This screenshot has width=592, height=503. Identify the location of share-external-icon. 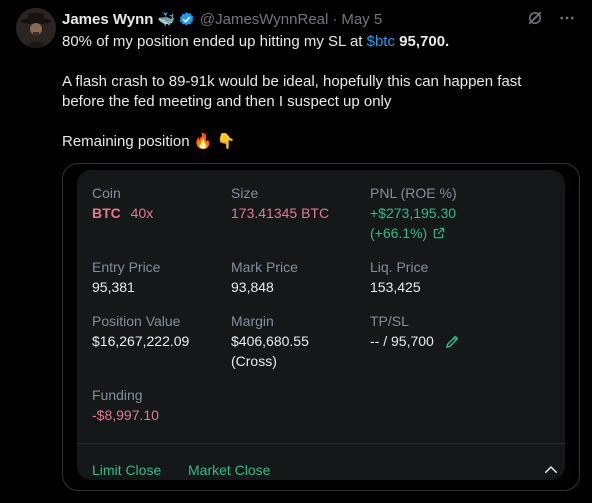
(439, 233).